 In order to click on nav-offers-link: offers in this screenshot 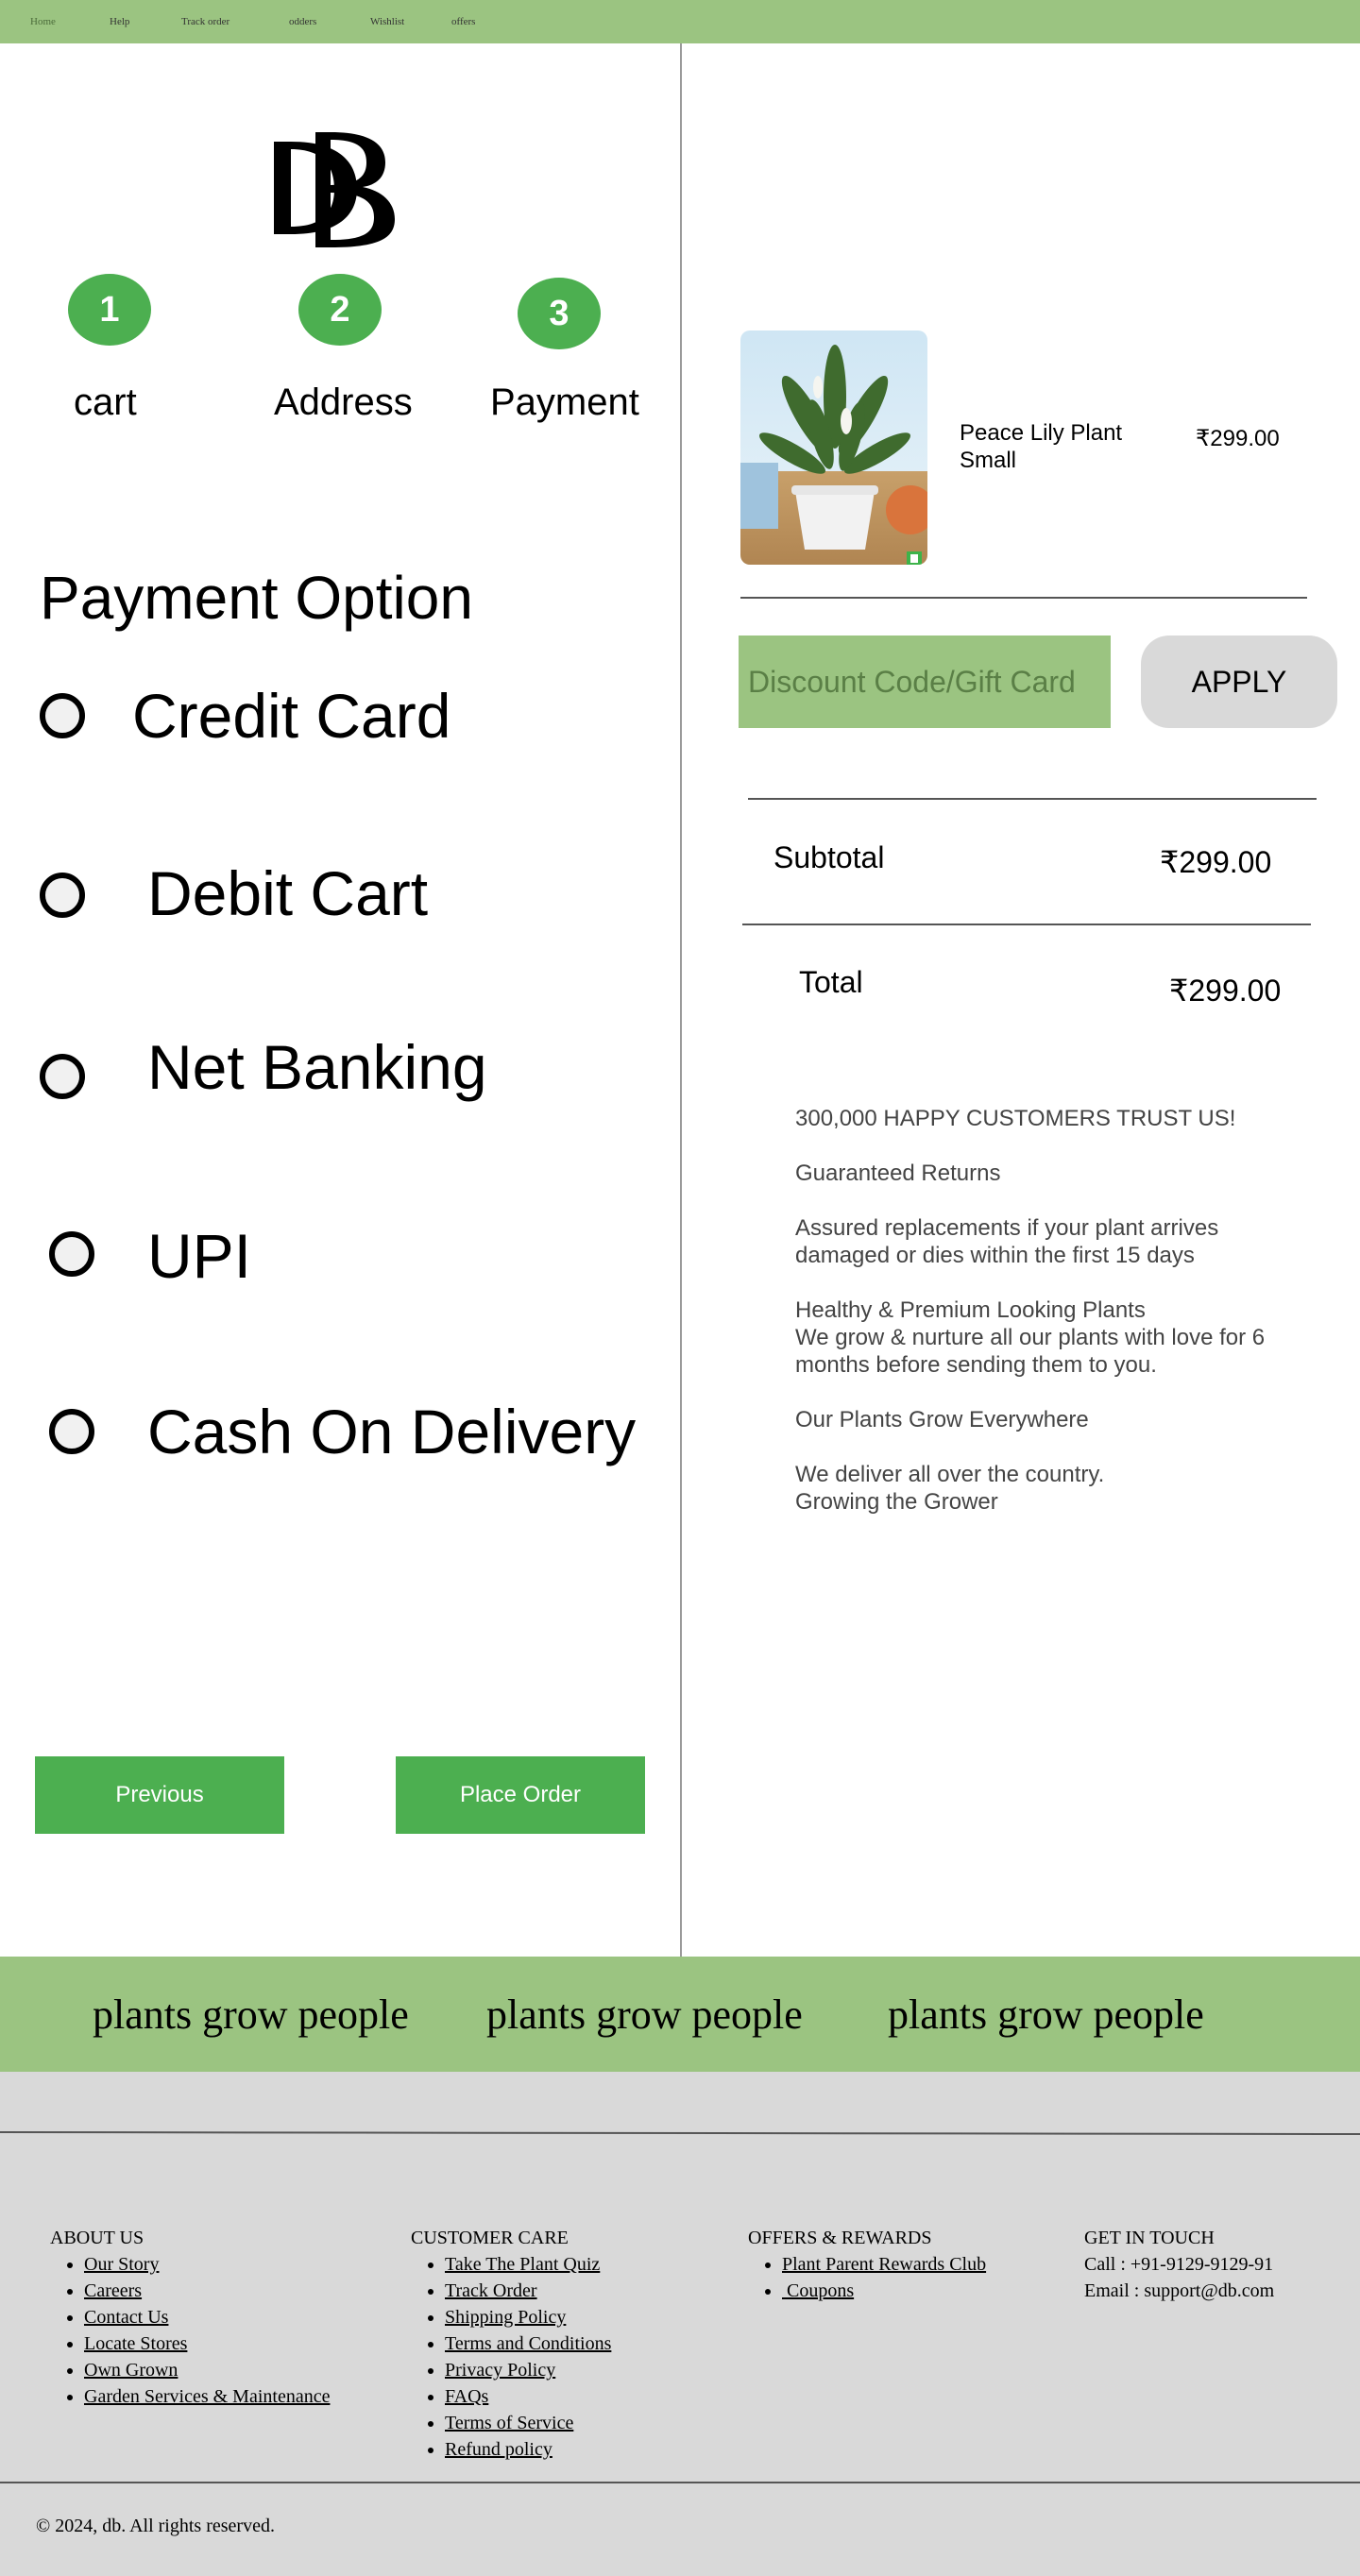, I will do `click(463, 21)`.